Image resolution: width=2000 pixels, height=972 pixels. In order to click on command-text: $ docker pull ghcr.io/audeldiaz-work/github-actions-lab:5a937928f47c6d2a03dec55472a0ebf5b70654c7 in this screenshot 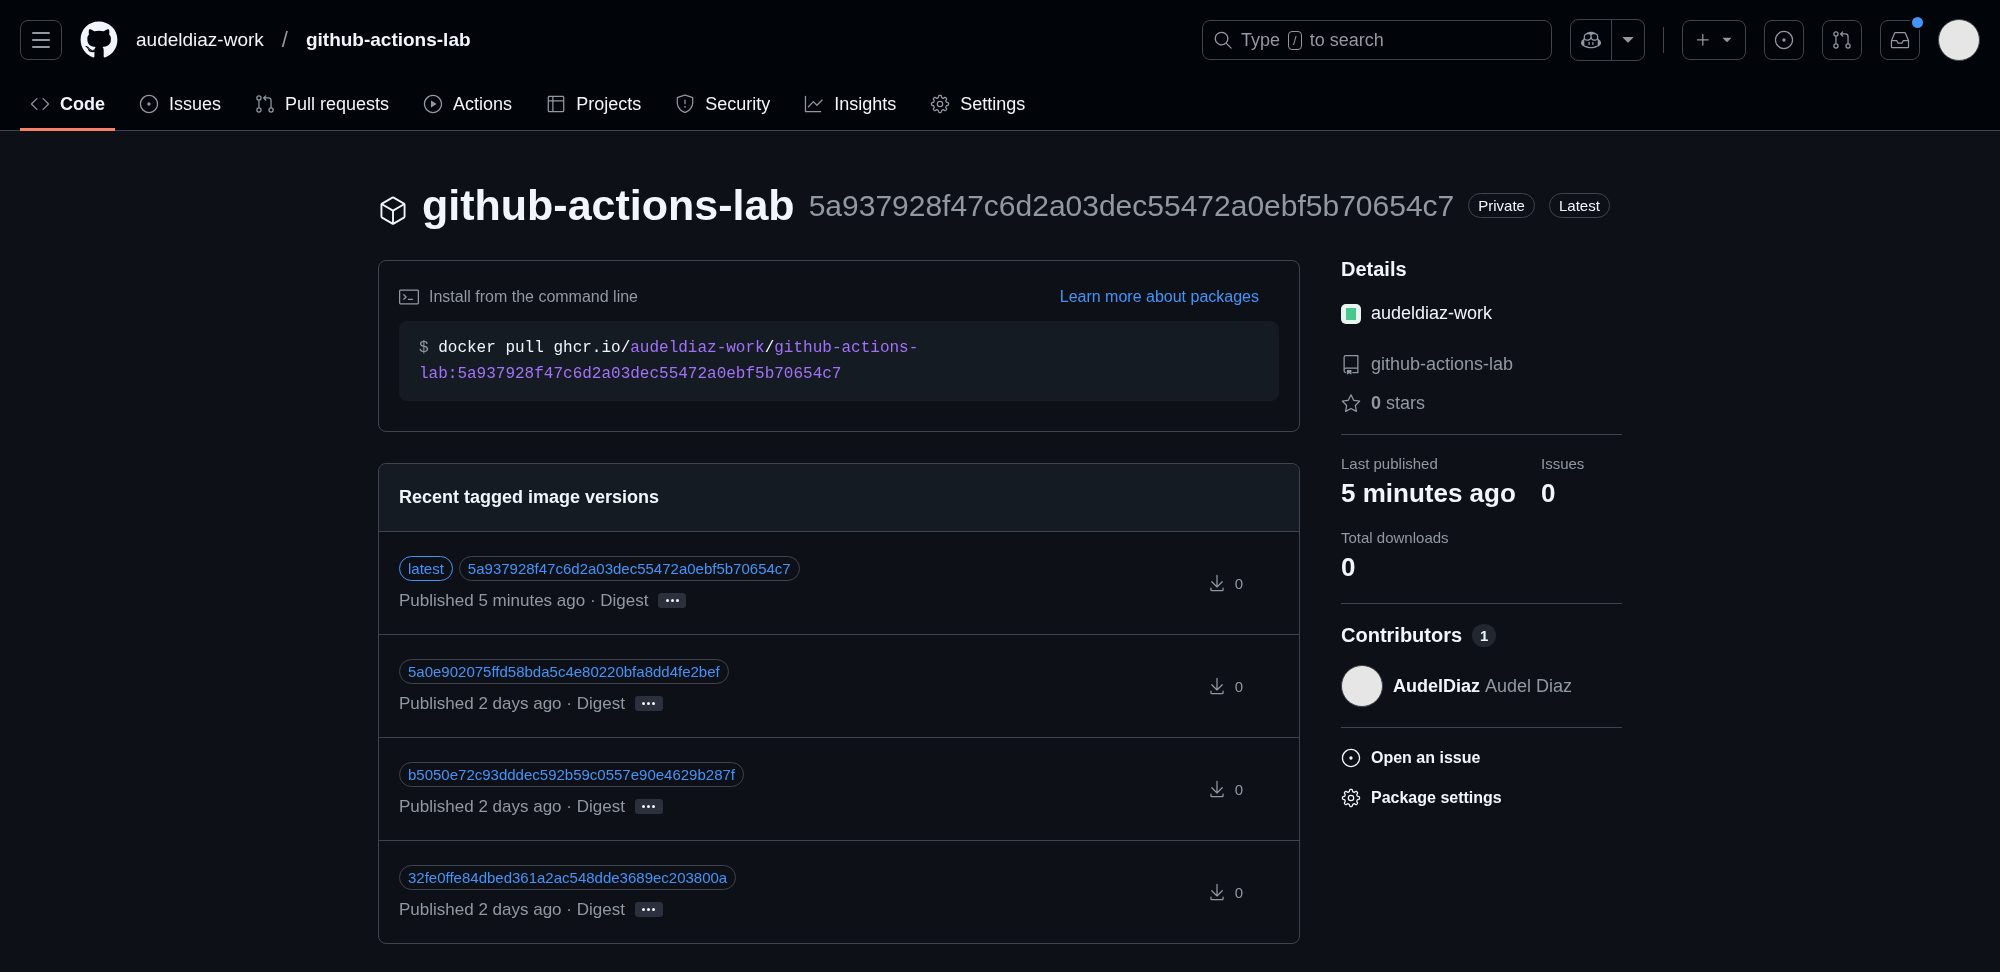, I will do `click(839, 361)`.